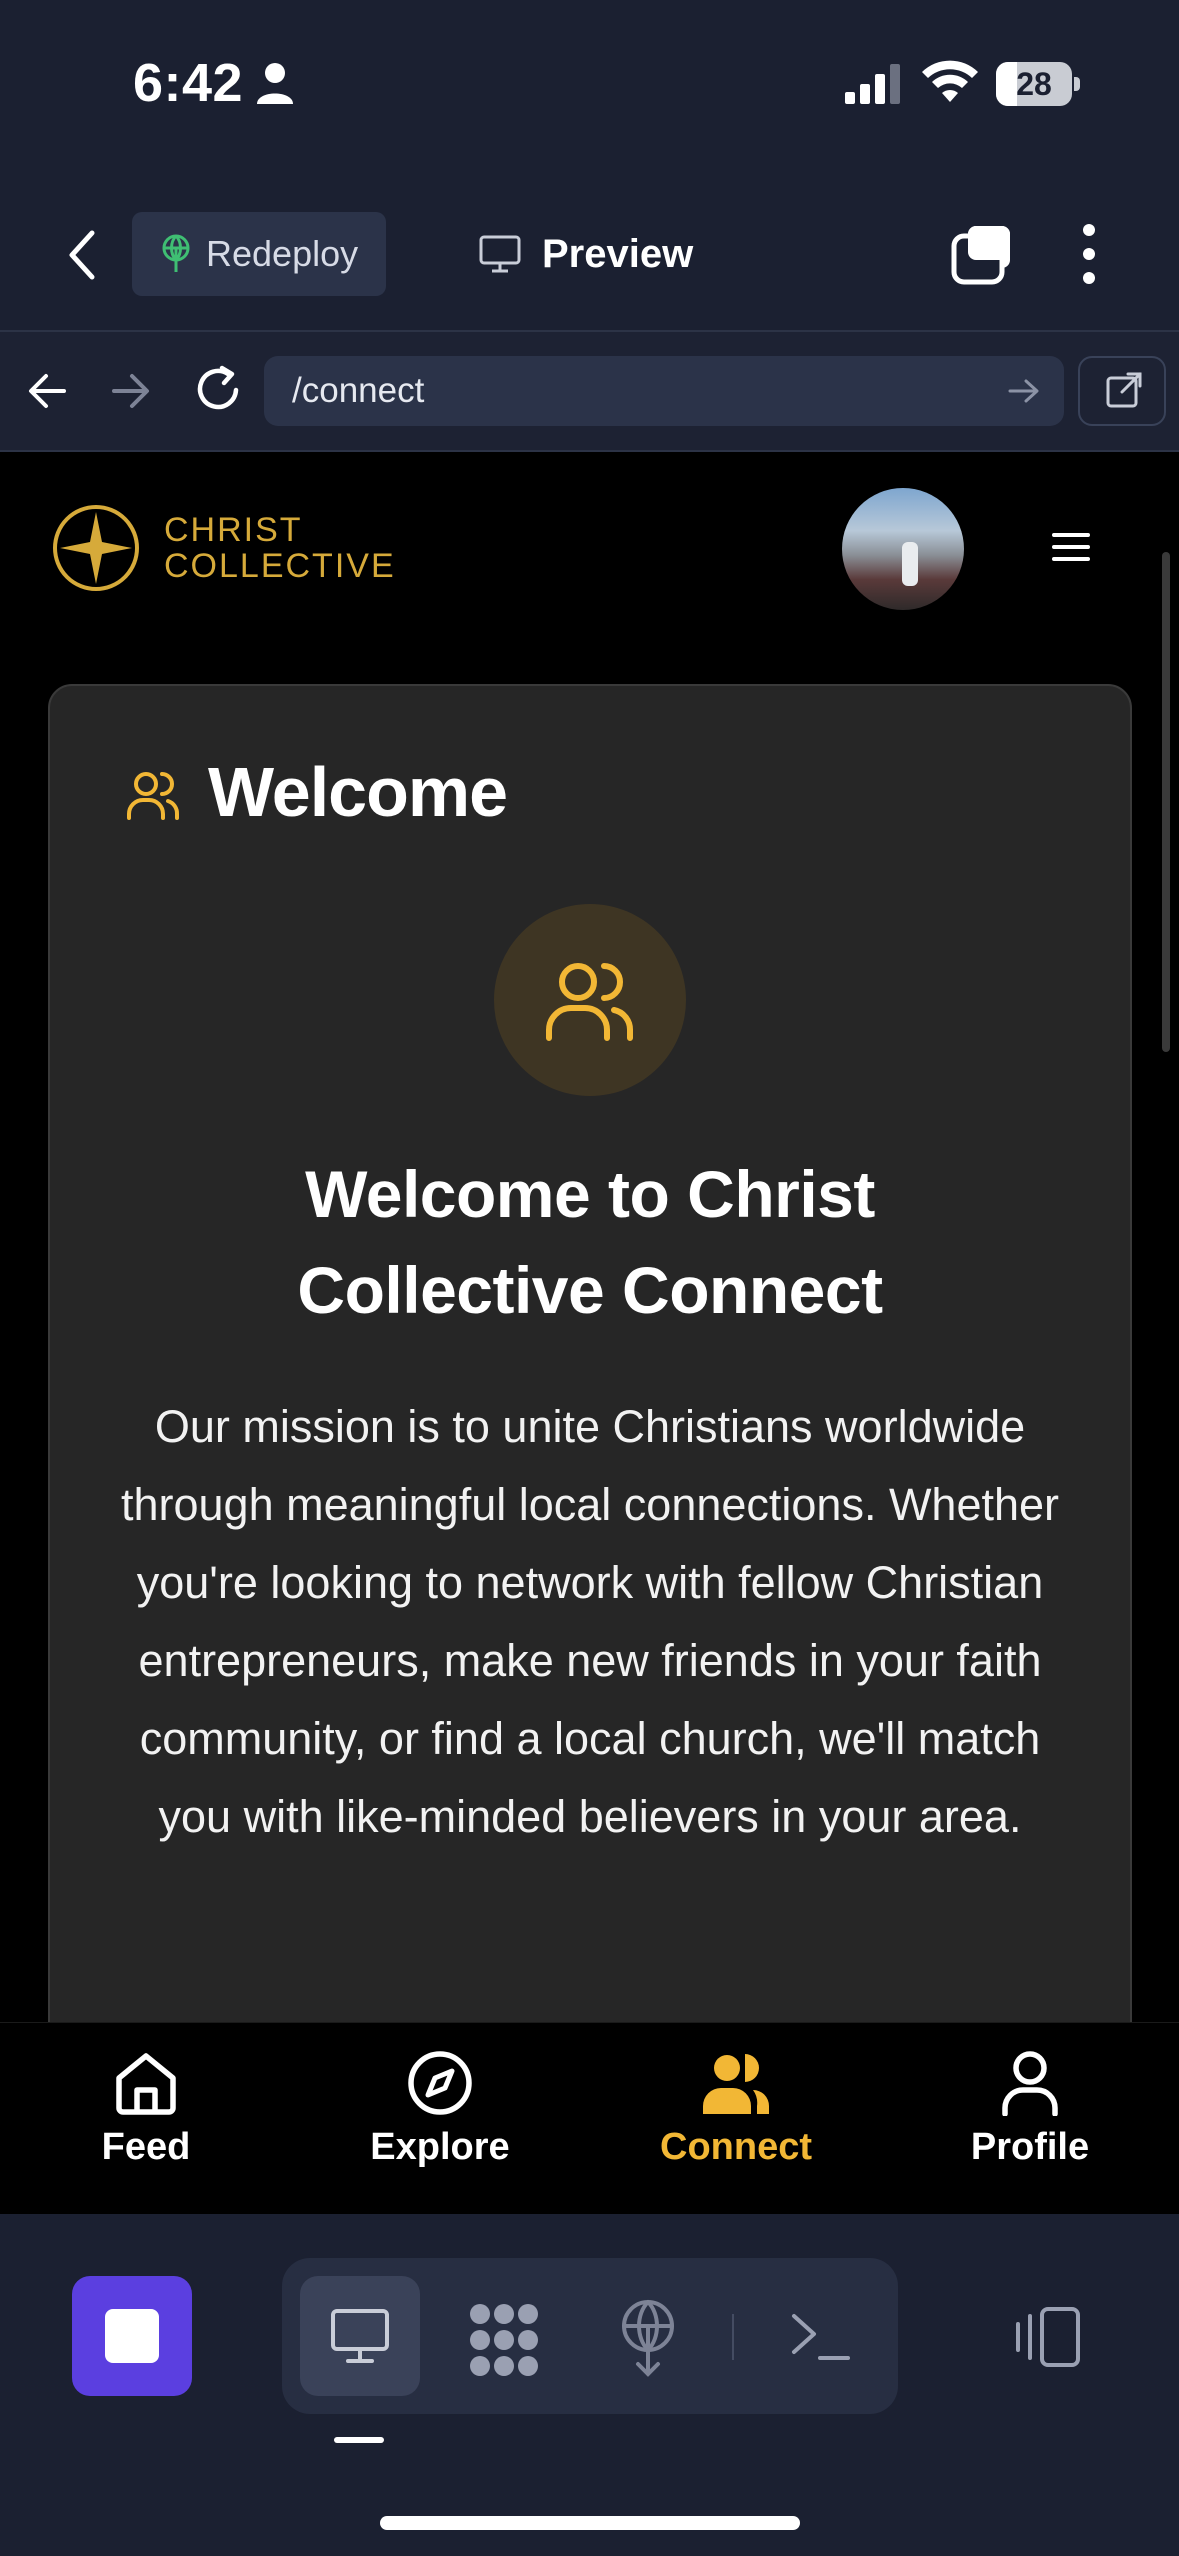 The height and width of the screenshot is (2556, 1179). Describe the element at coordinates (736, 2147) in the screenshot. I see `nav-connect-label: Connect` at that location.